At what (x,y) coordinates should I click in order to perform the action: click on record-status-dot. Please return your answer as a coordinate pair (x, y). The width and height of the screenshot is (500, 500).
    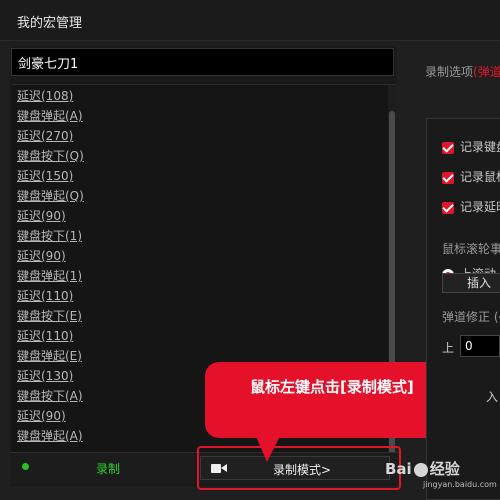
    Looking at the image, I should click on (25, 466).